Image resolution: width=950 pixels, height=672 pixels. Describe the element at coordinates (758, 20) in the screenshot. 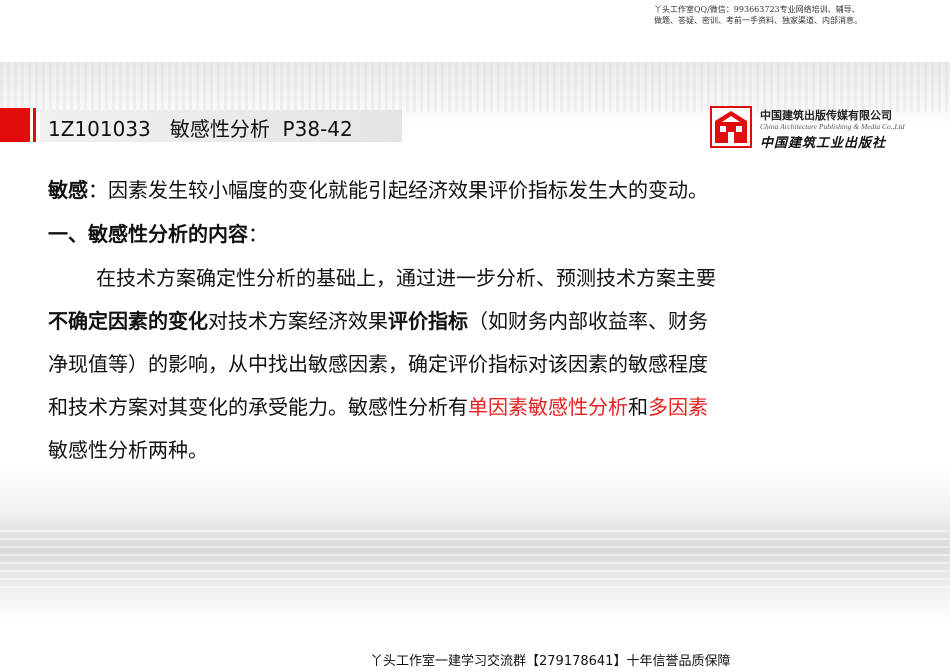

I see `top-note-line-2: 做题、答疑、密训、考前一手资料、独家渠道、内部消息。` at that location.